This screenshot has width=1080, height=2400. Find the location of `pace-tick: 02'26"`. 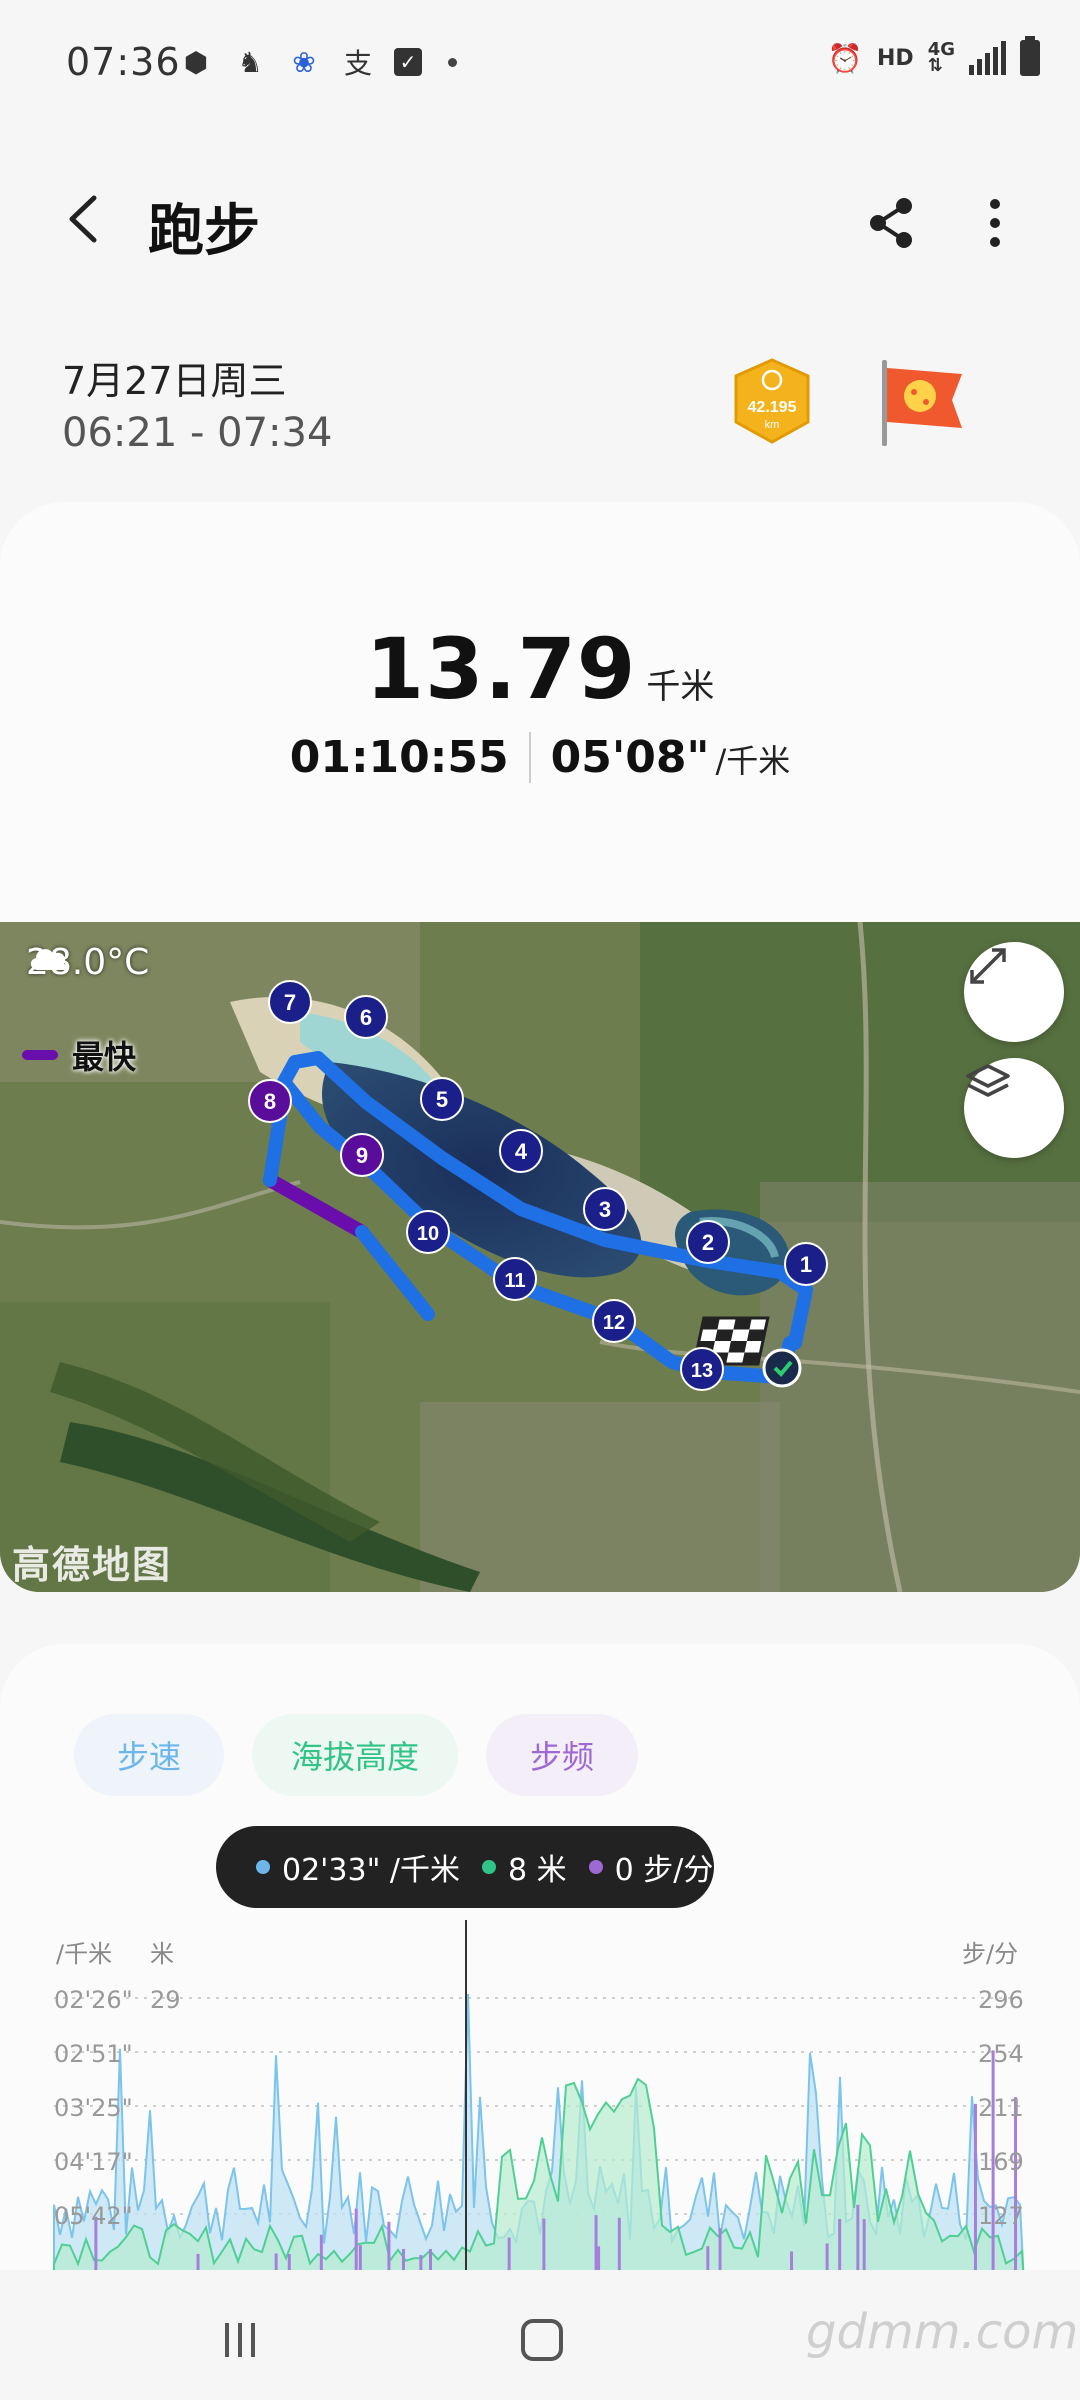

pace-tick: 02'26" is located at coordinates (93, 2000).